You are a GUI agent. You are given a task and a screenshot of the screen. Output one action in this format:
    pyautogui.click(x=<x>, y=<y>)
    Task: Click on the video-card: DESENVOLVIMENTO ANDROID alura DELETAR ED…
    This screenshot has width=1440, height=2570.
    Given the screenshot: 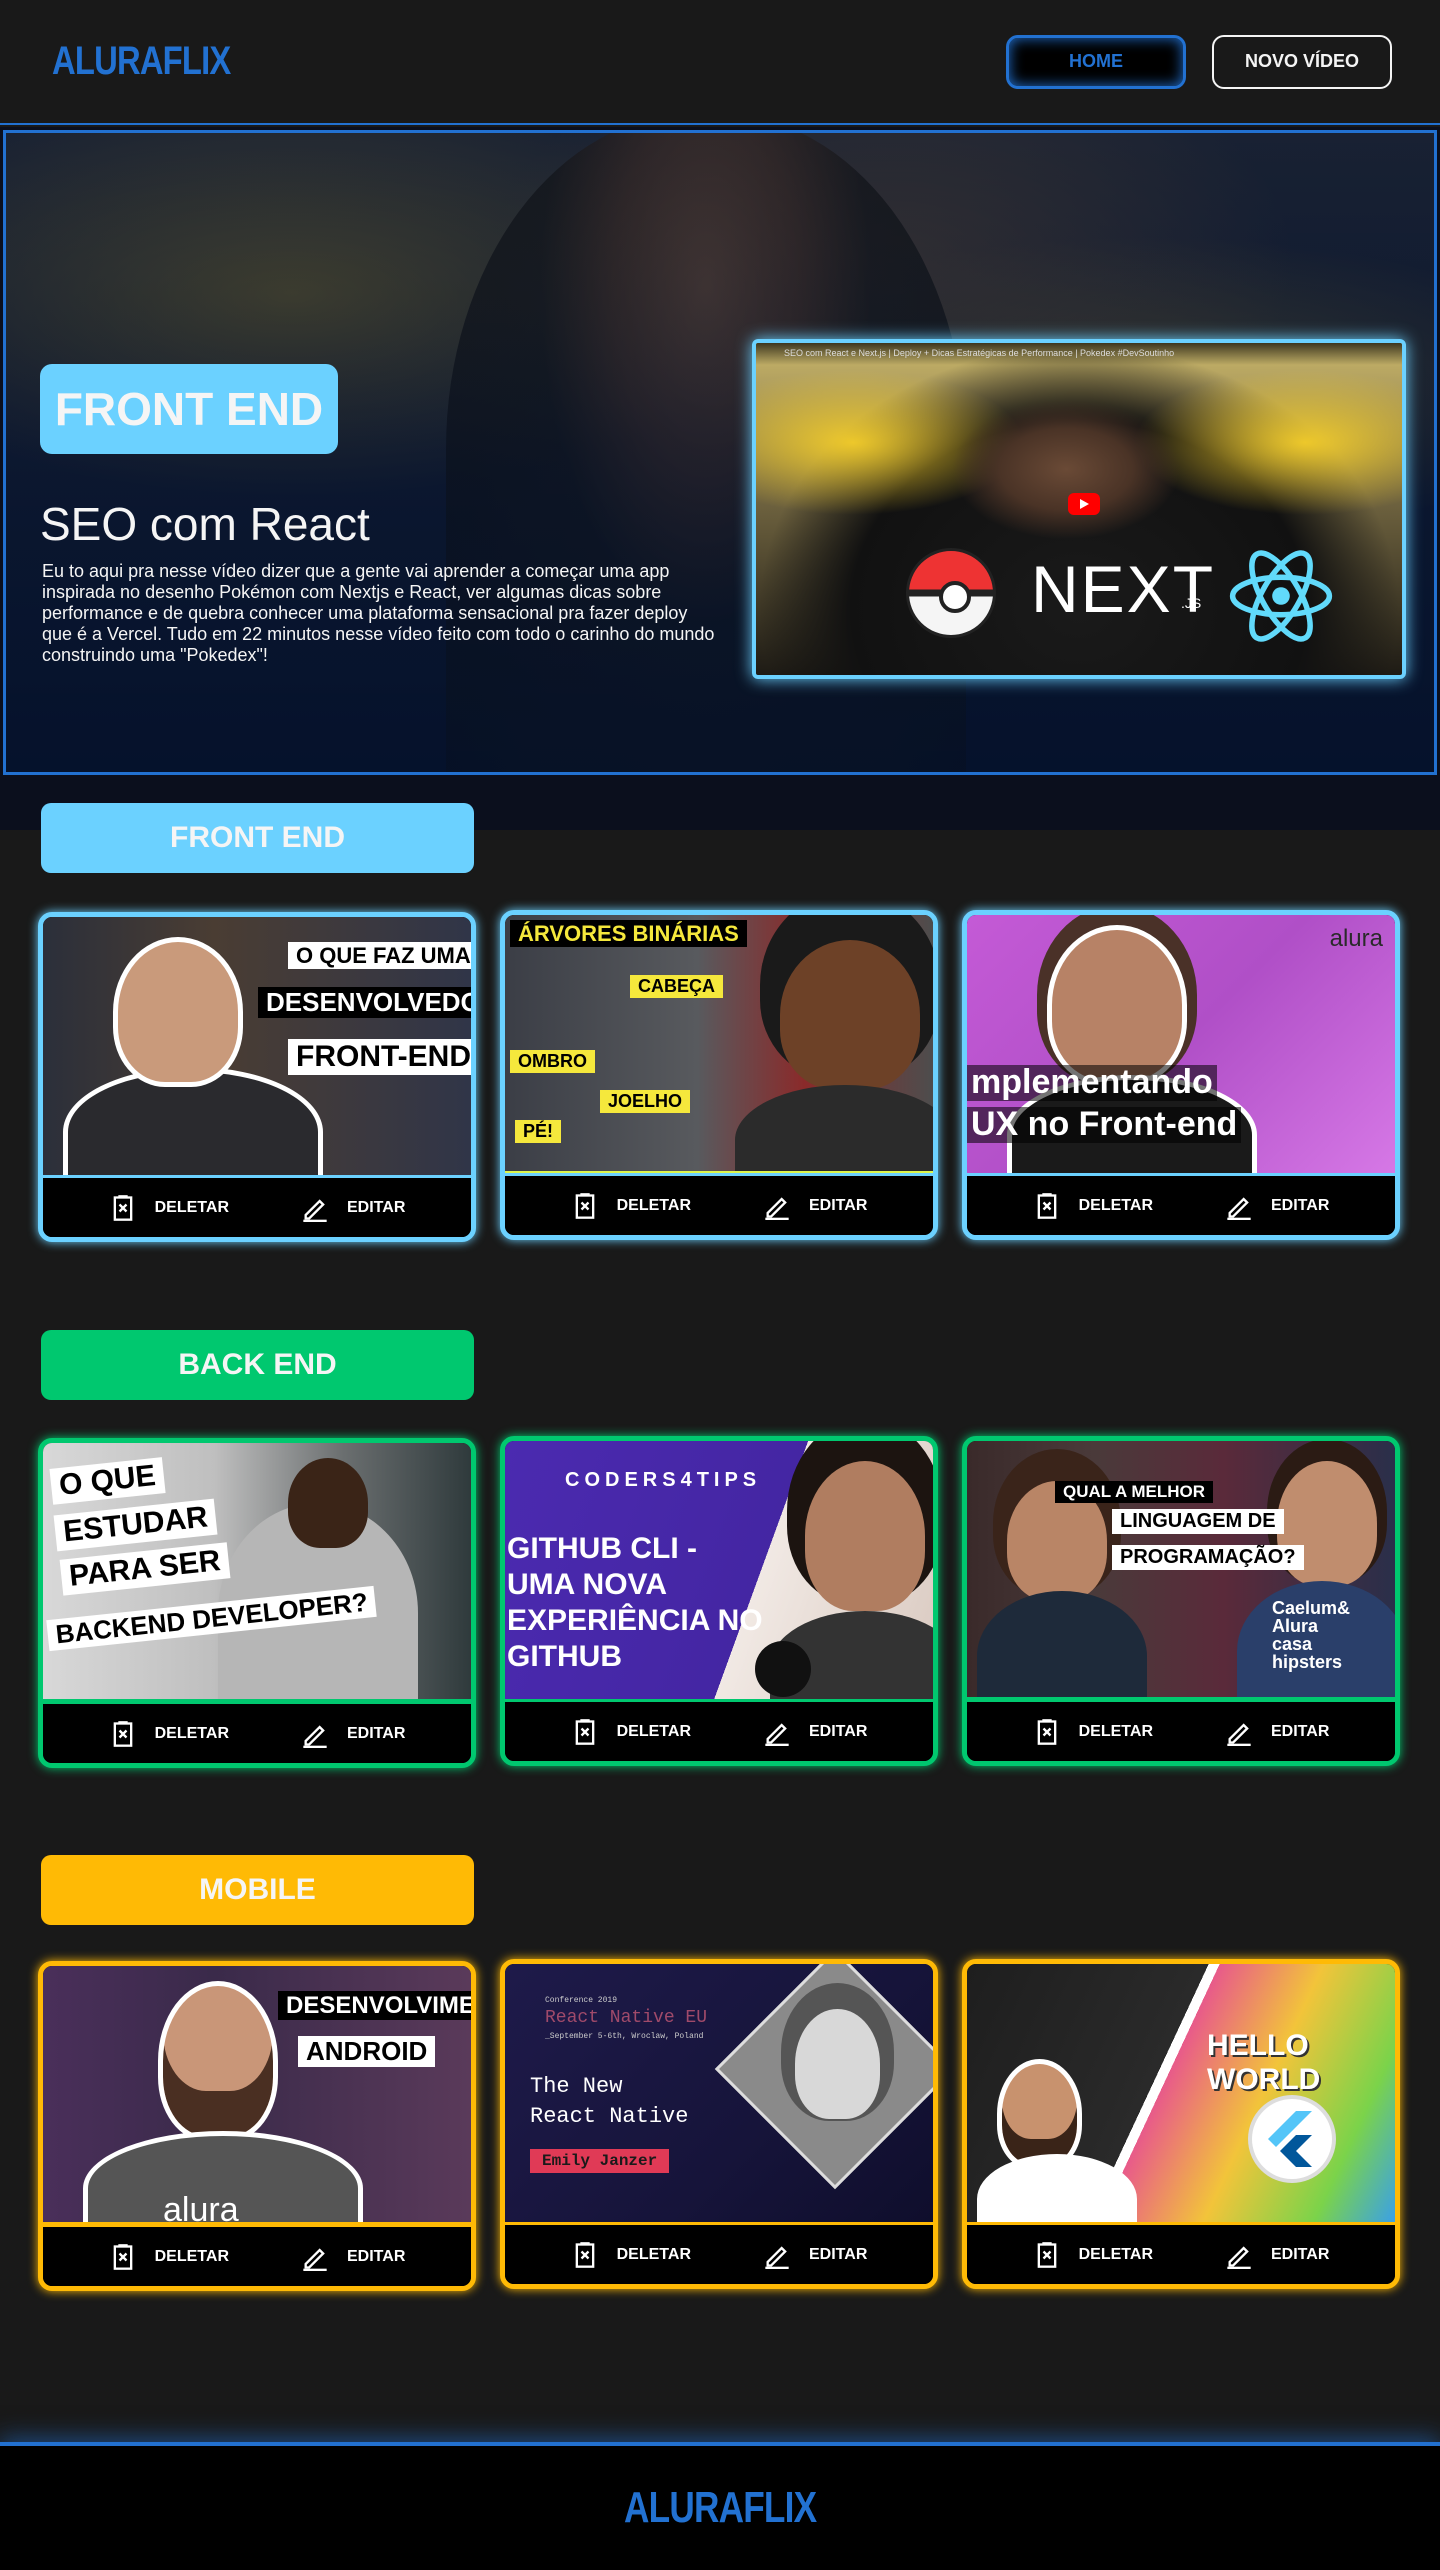 What is the action you would take?
    pyautogui.click(x=257, y=2126)
    